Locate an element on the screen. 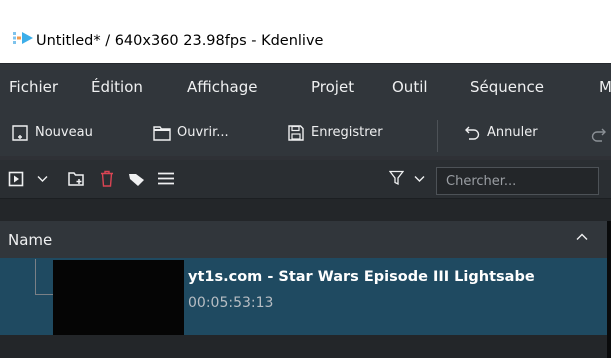 The height and width of the screenshot is (358, 611). new-button-label: Nouveau is located at coordinates (64, 132).